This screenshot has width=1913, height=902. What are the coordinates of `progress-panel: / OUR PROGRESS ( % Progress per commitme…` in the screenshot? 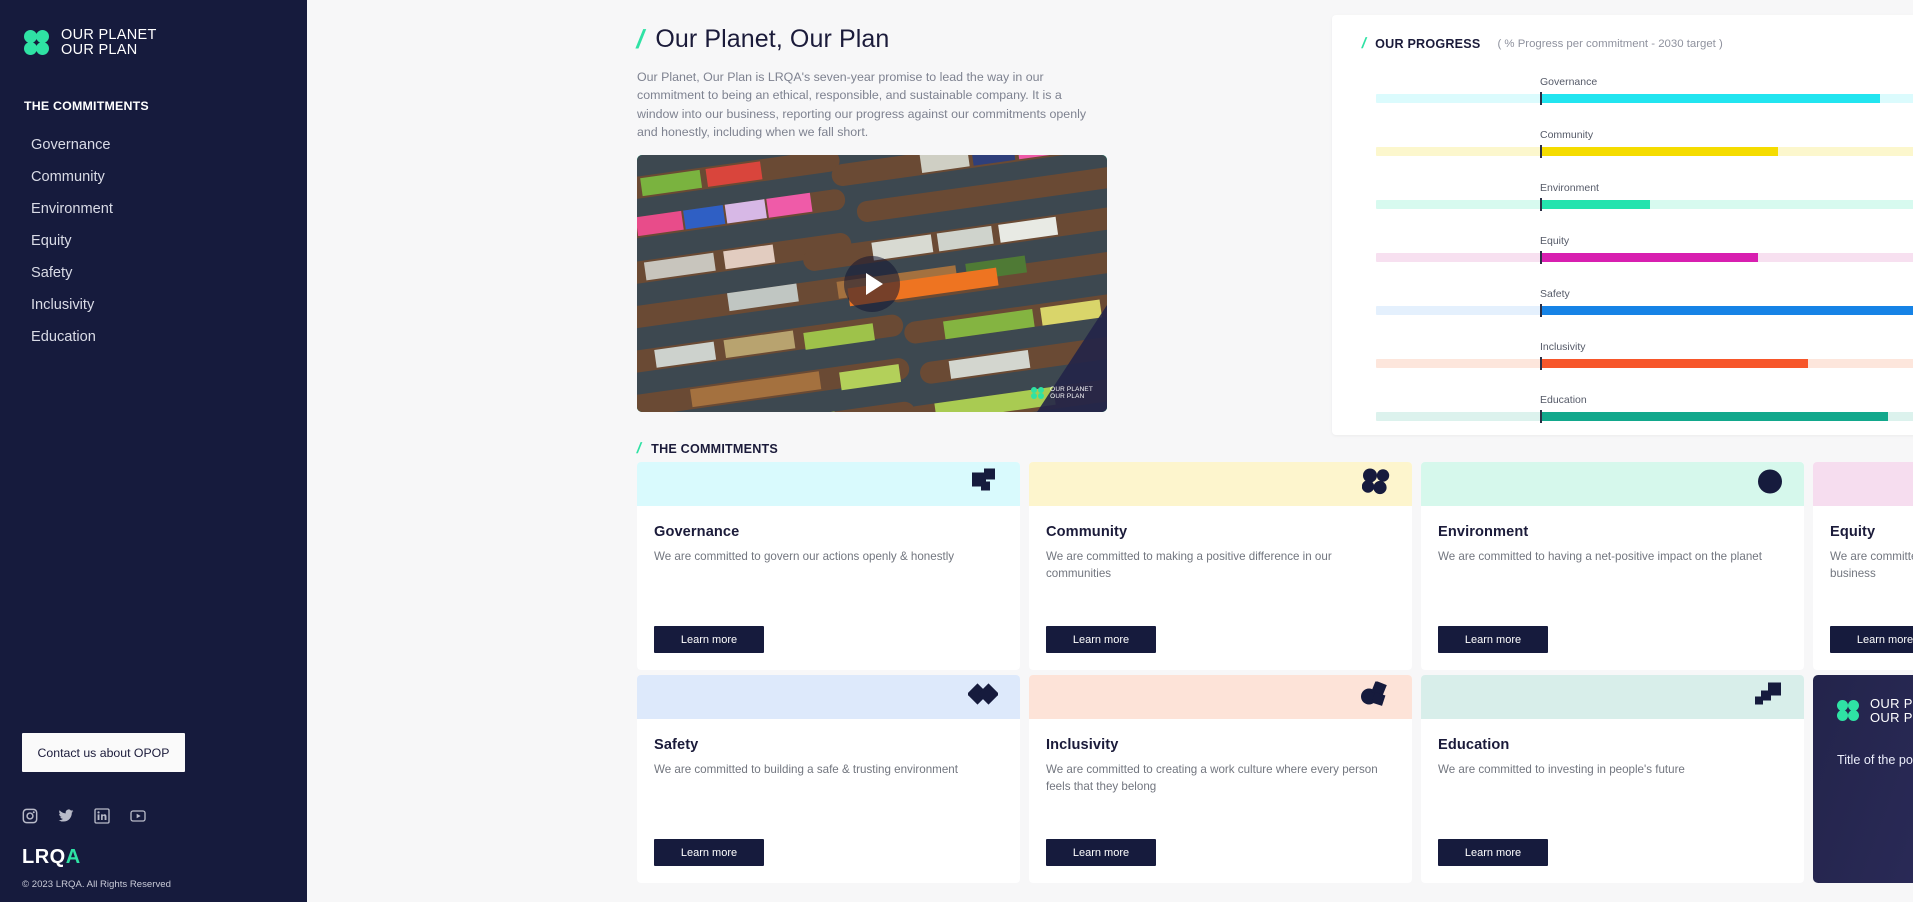 It's located at (1622, 225).